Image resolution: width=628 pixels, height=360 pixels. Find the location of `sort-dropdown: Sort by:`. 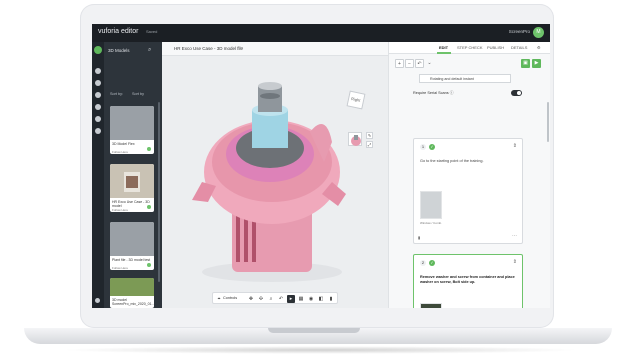

sort-dropdown: Sort by: is located at coordinates (116, 94).